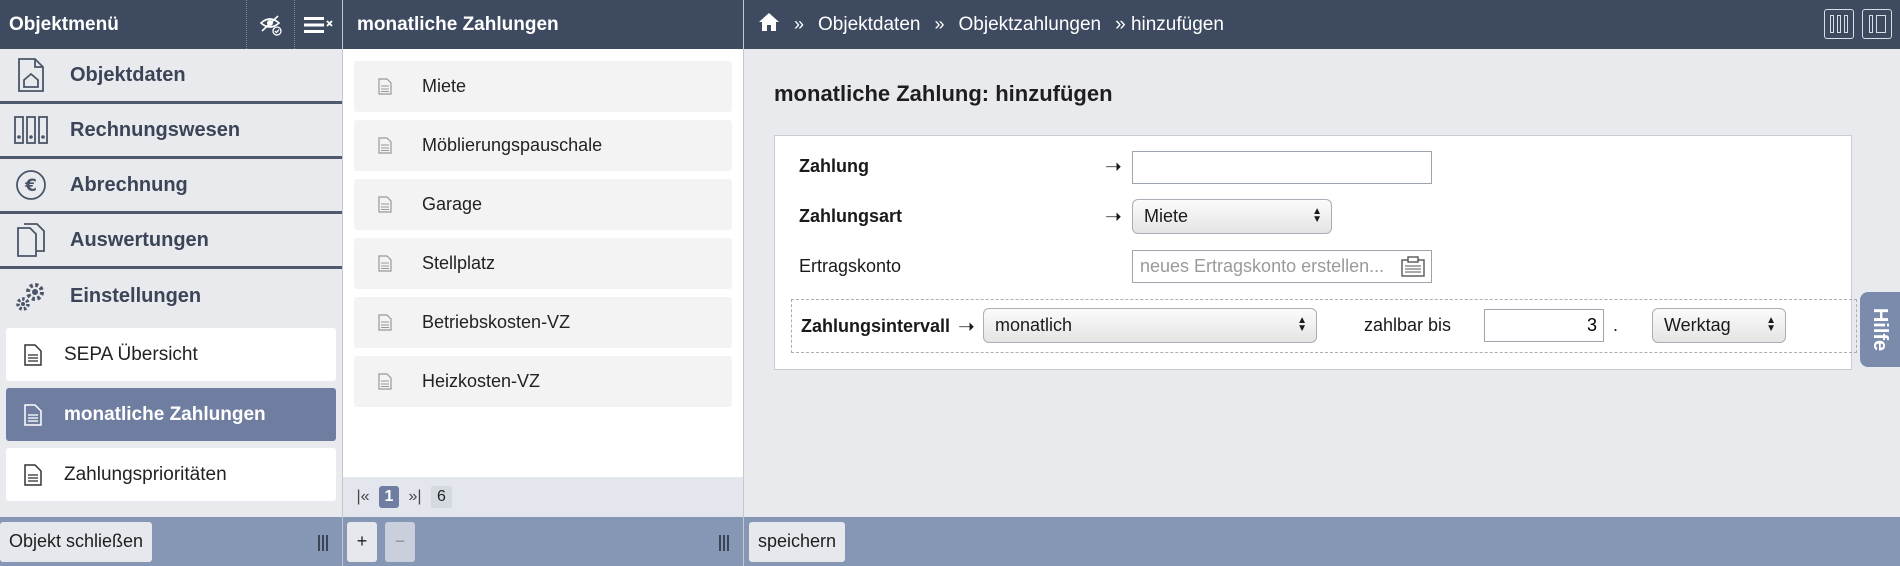 The image size is (1900, 566). Describe the element at coordinates (31, 130) in the screenshot. I see `binders-icon` at that location.